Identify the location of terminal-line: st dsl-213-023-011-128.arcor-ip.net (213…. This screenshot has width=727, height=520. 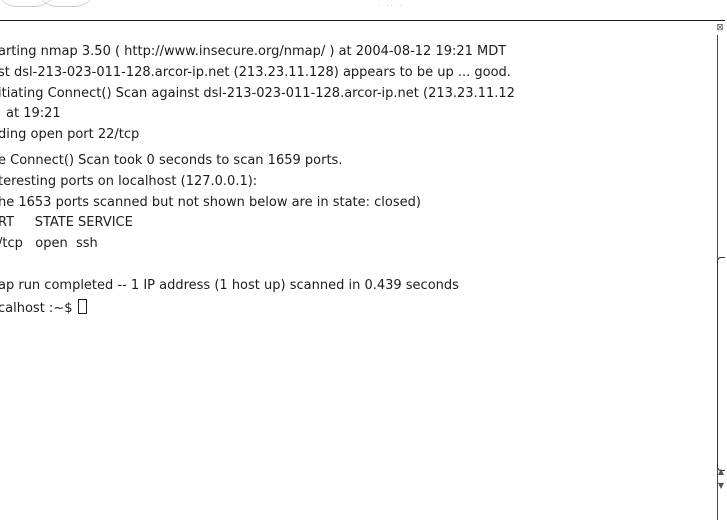
(255, 72).